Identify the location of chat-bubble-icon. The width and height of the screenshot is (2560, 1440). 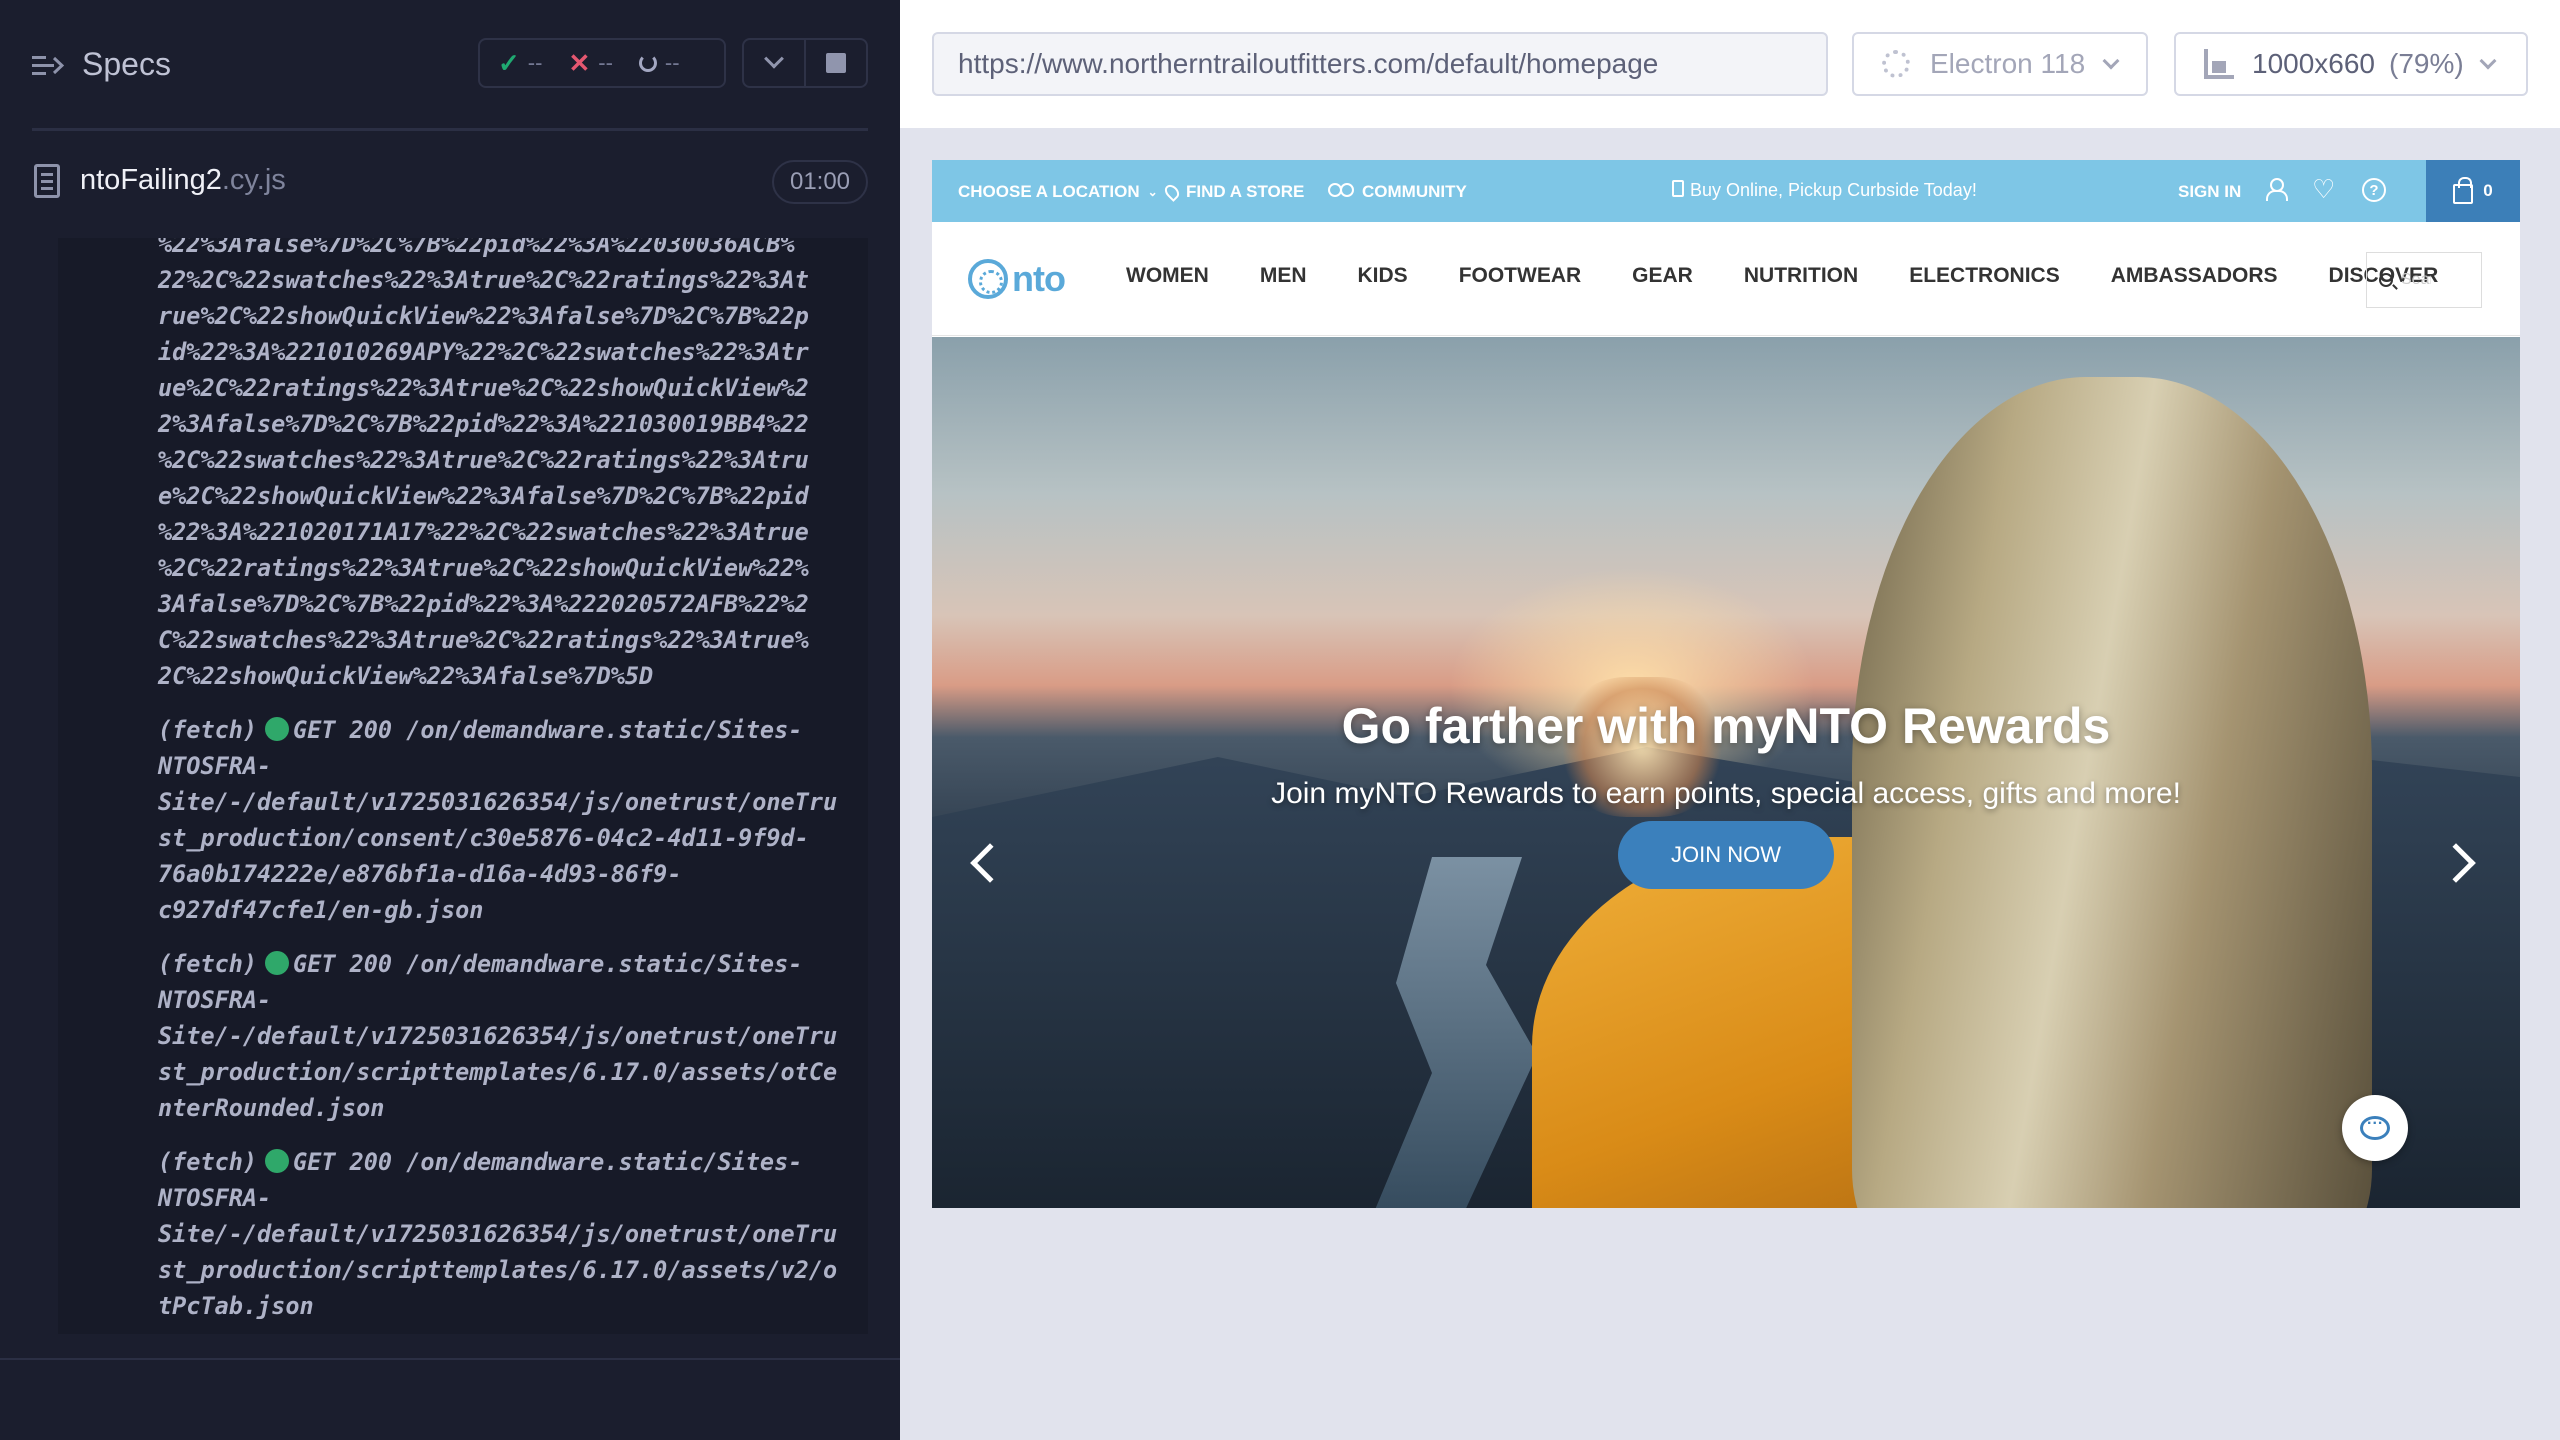
(2375, 1125).